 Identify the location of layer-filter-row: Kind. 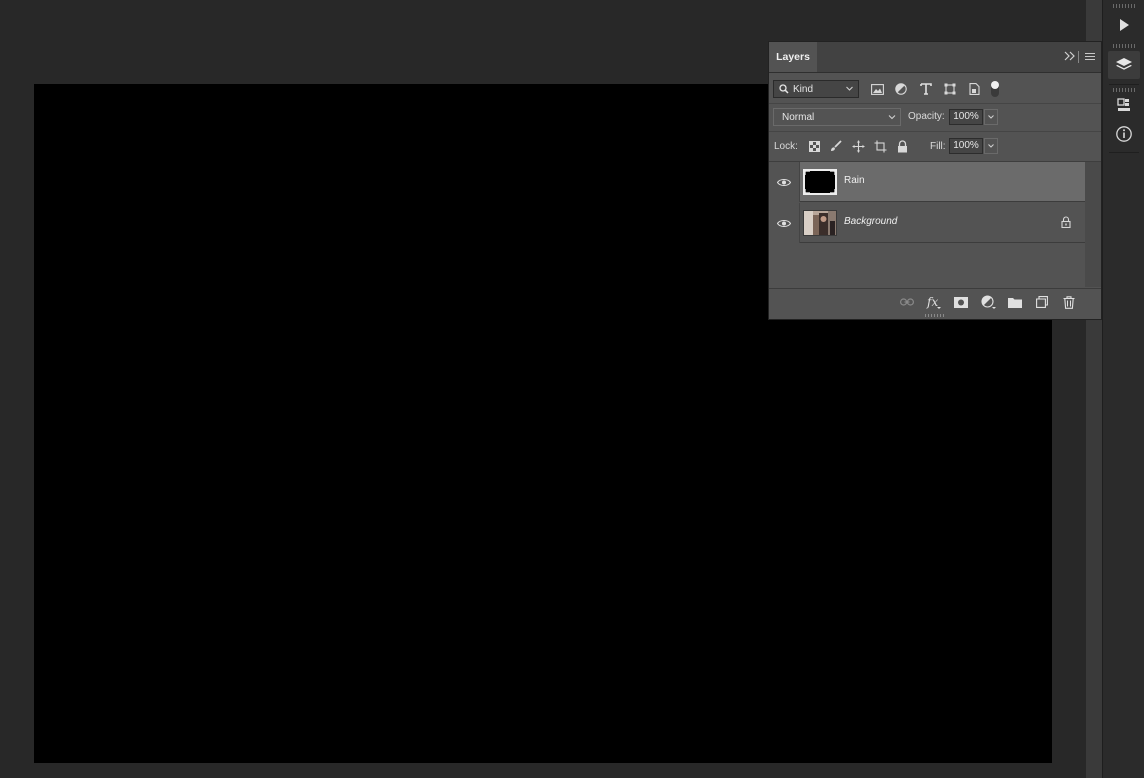
(935, 88).